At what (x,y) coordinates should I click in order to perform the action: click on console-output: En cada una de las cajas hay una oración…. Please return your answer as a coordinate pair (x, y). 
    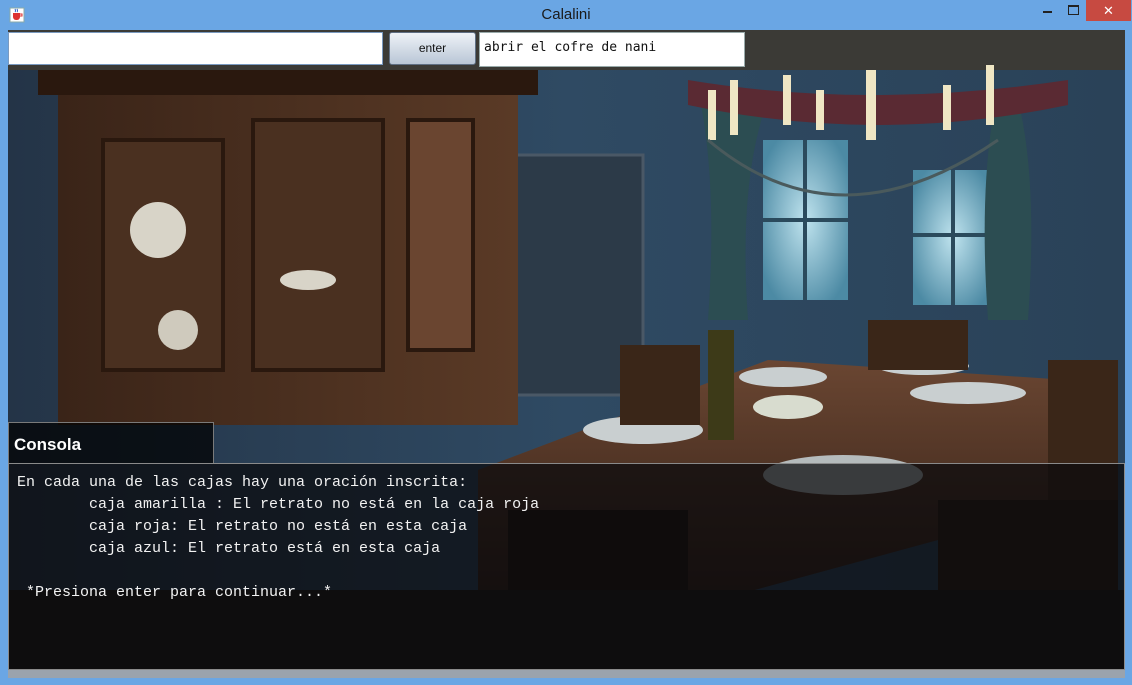
    Looking at the image, I should click on (278, 537).